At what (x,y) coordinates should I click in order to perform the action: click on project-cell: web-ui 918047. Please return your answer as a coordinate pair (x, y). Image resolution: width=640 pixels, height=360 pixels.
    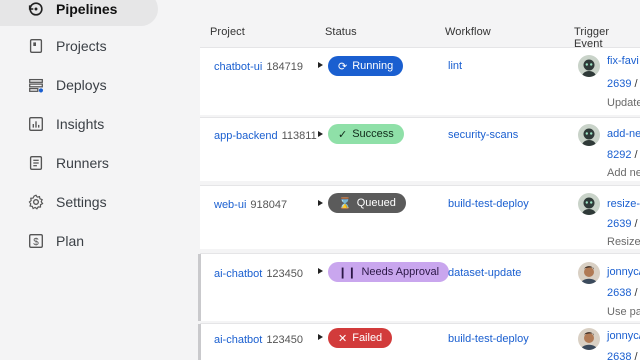
    Looking at the image, I should click on (250, 205).